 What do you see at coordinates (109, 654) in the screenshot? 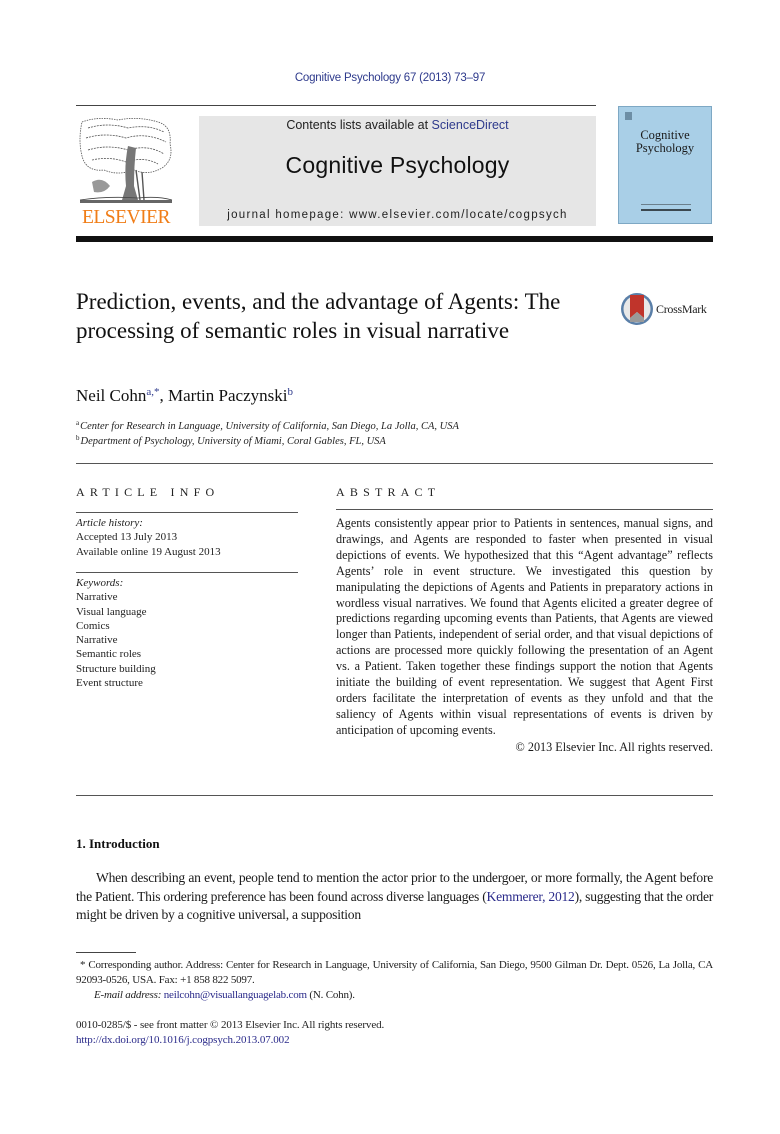
I see `keyword: Semantic roles` at bounding box center [109, 654].